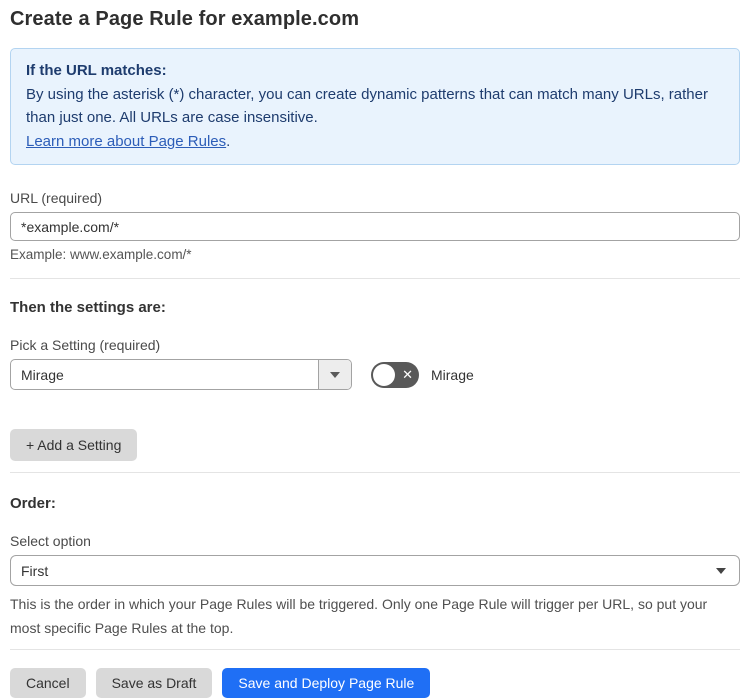 The image size is (750, 698). I want to click on toggle-knob, so click(384, 374).